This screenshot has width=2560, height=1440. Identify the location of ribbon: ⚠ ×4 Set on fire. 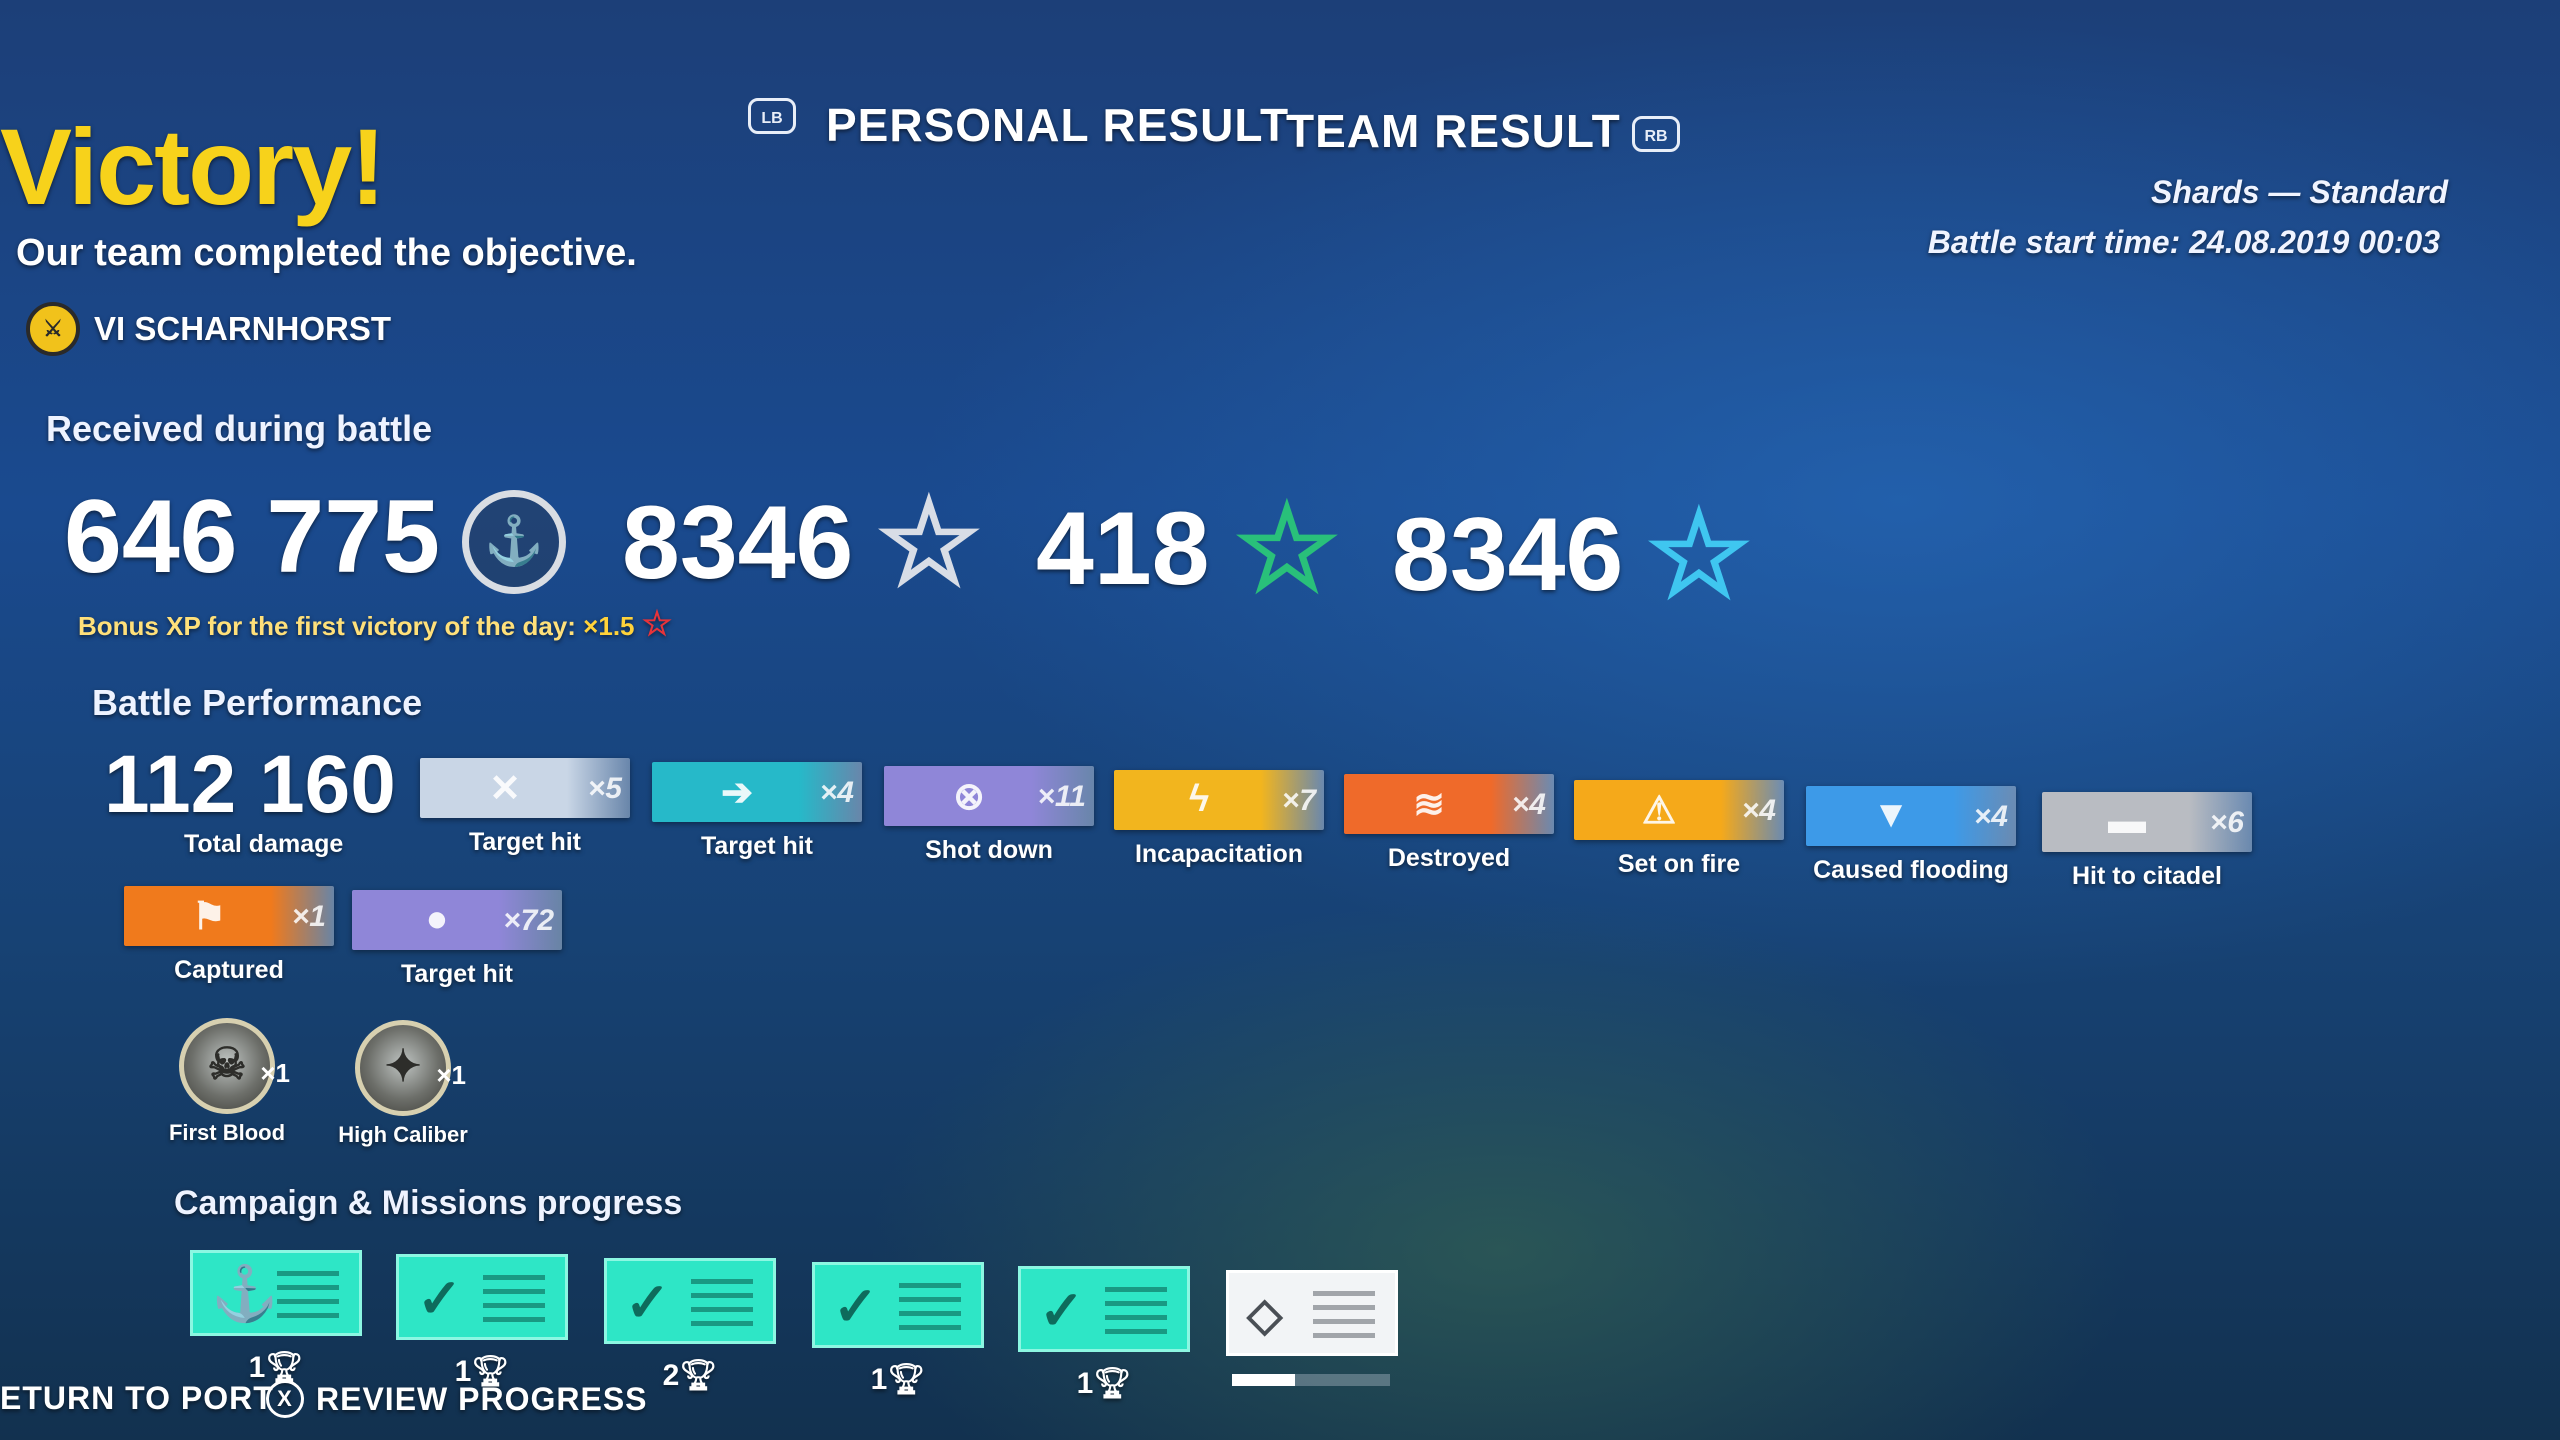
(1679, 829).